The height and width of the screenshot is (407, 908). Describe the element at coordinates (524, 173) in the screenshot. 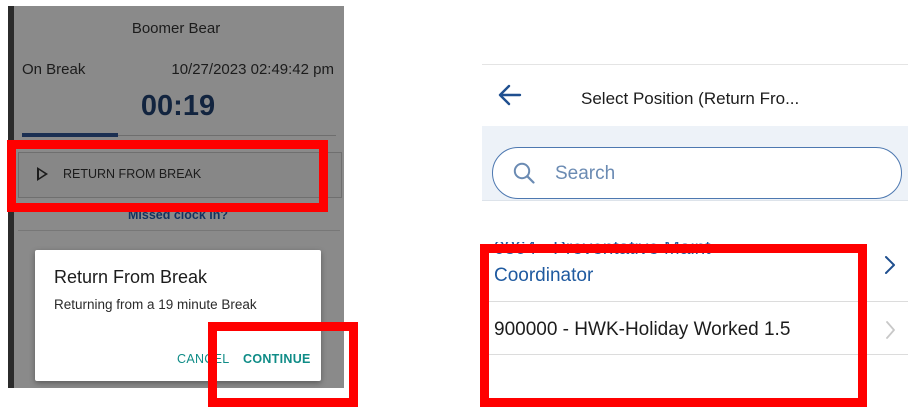

I see `search-icon` at that location.